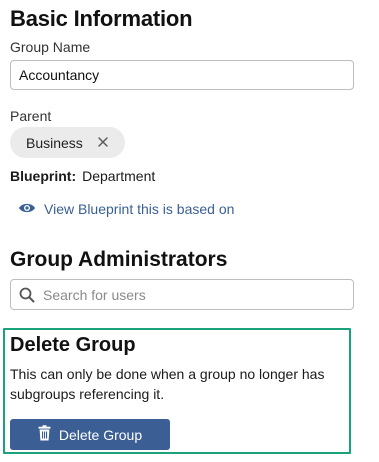 Image resolution: width=379 pixels, height=462 pixels. Describe the element at coordinates (31, 116) in the screenshot. I see `parent-label: Parent` at that location.